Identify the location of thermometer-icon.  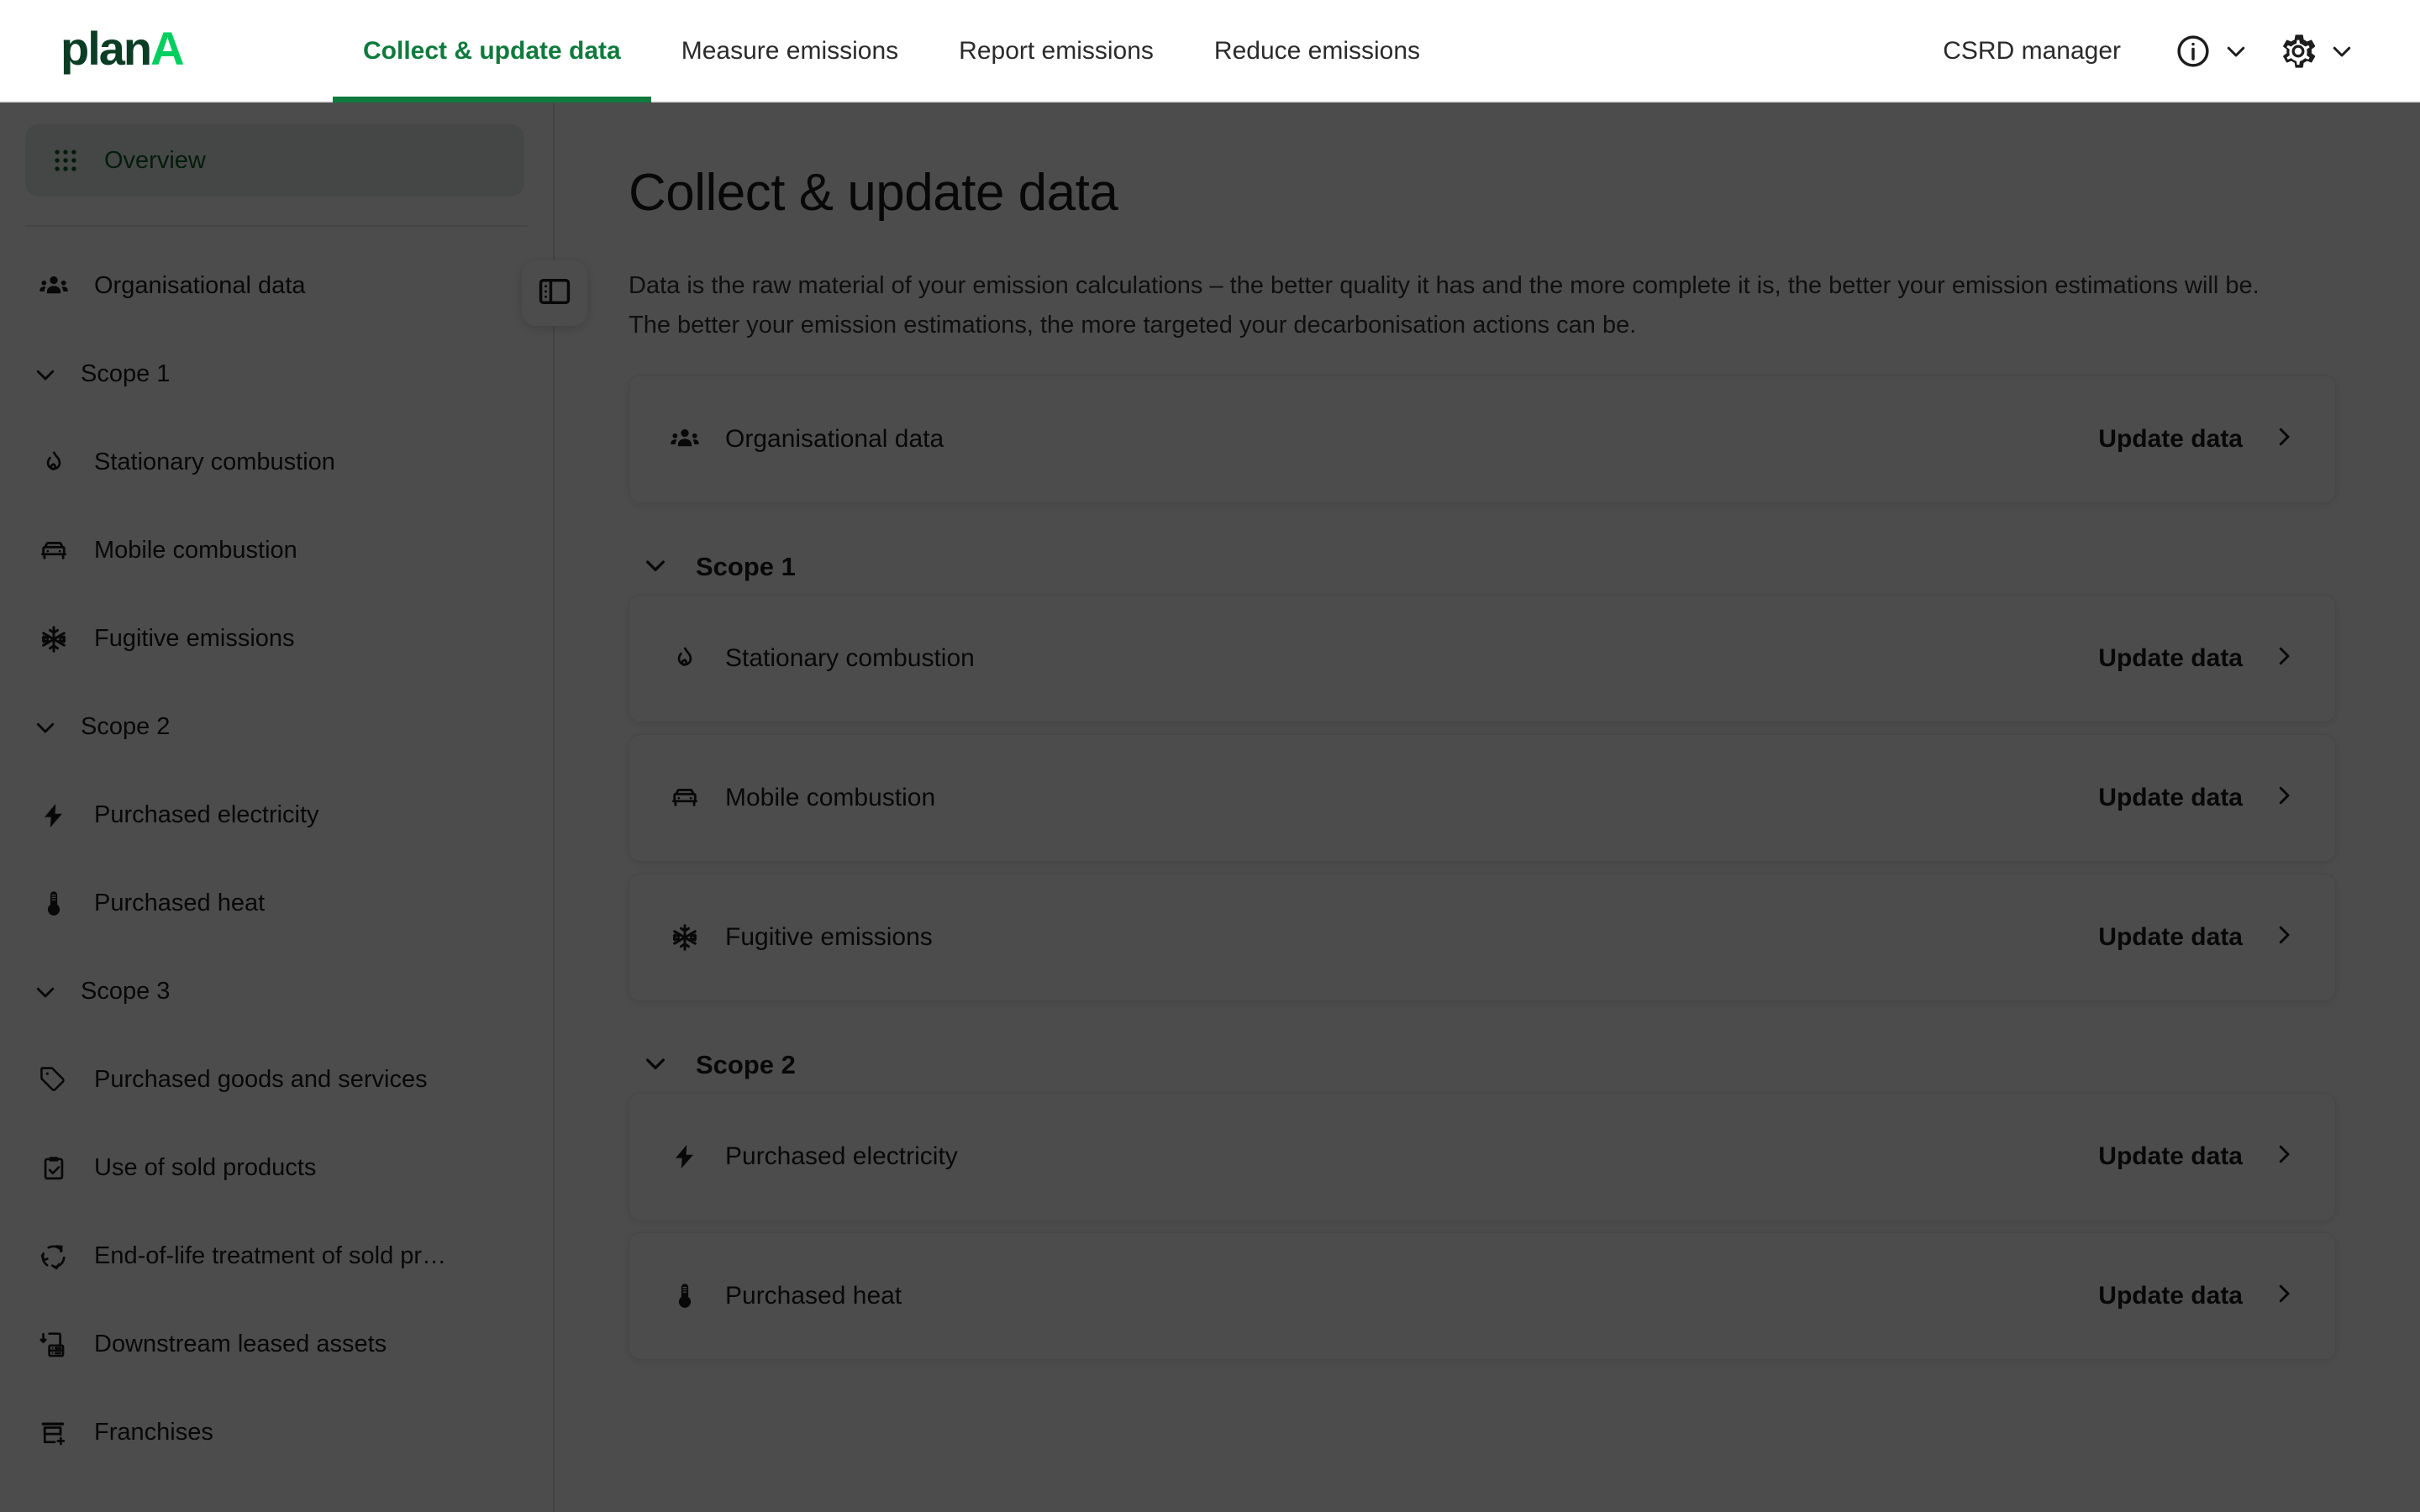
(54, 904).